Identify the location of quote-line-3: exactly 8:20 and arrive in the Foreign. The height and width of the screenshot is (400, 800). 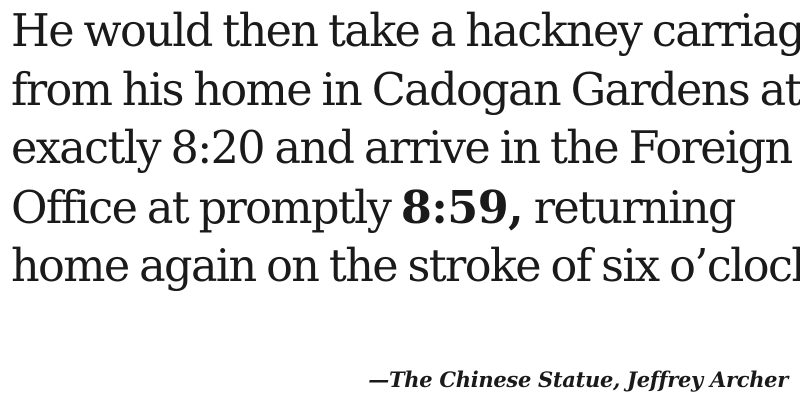
(402, 148).